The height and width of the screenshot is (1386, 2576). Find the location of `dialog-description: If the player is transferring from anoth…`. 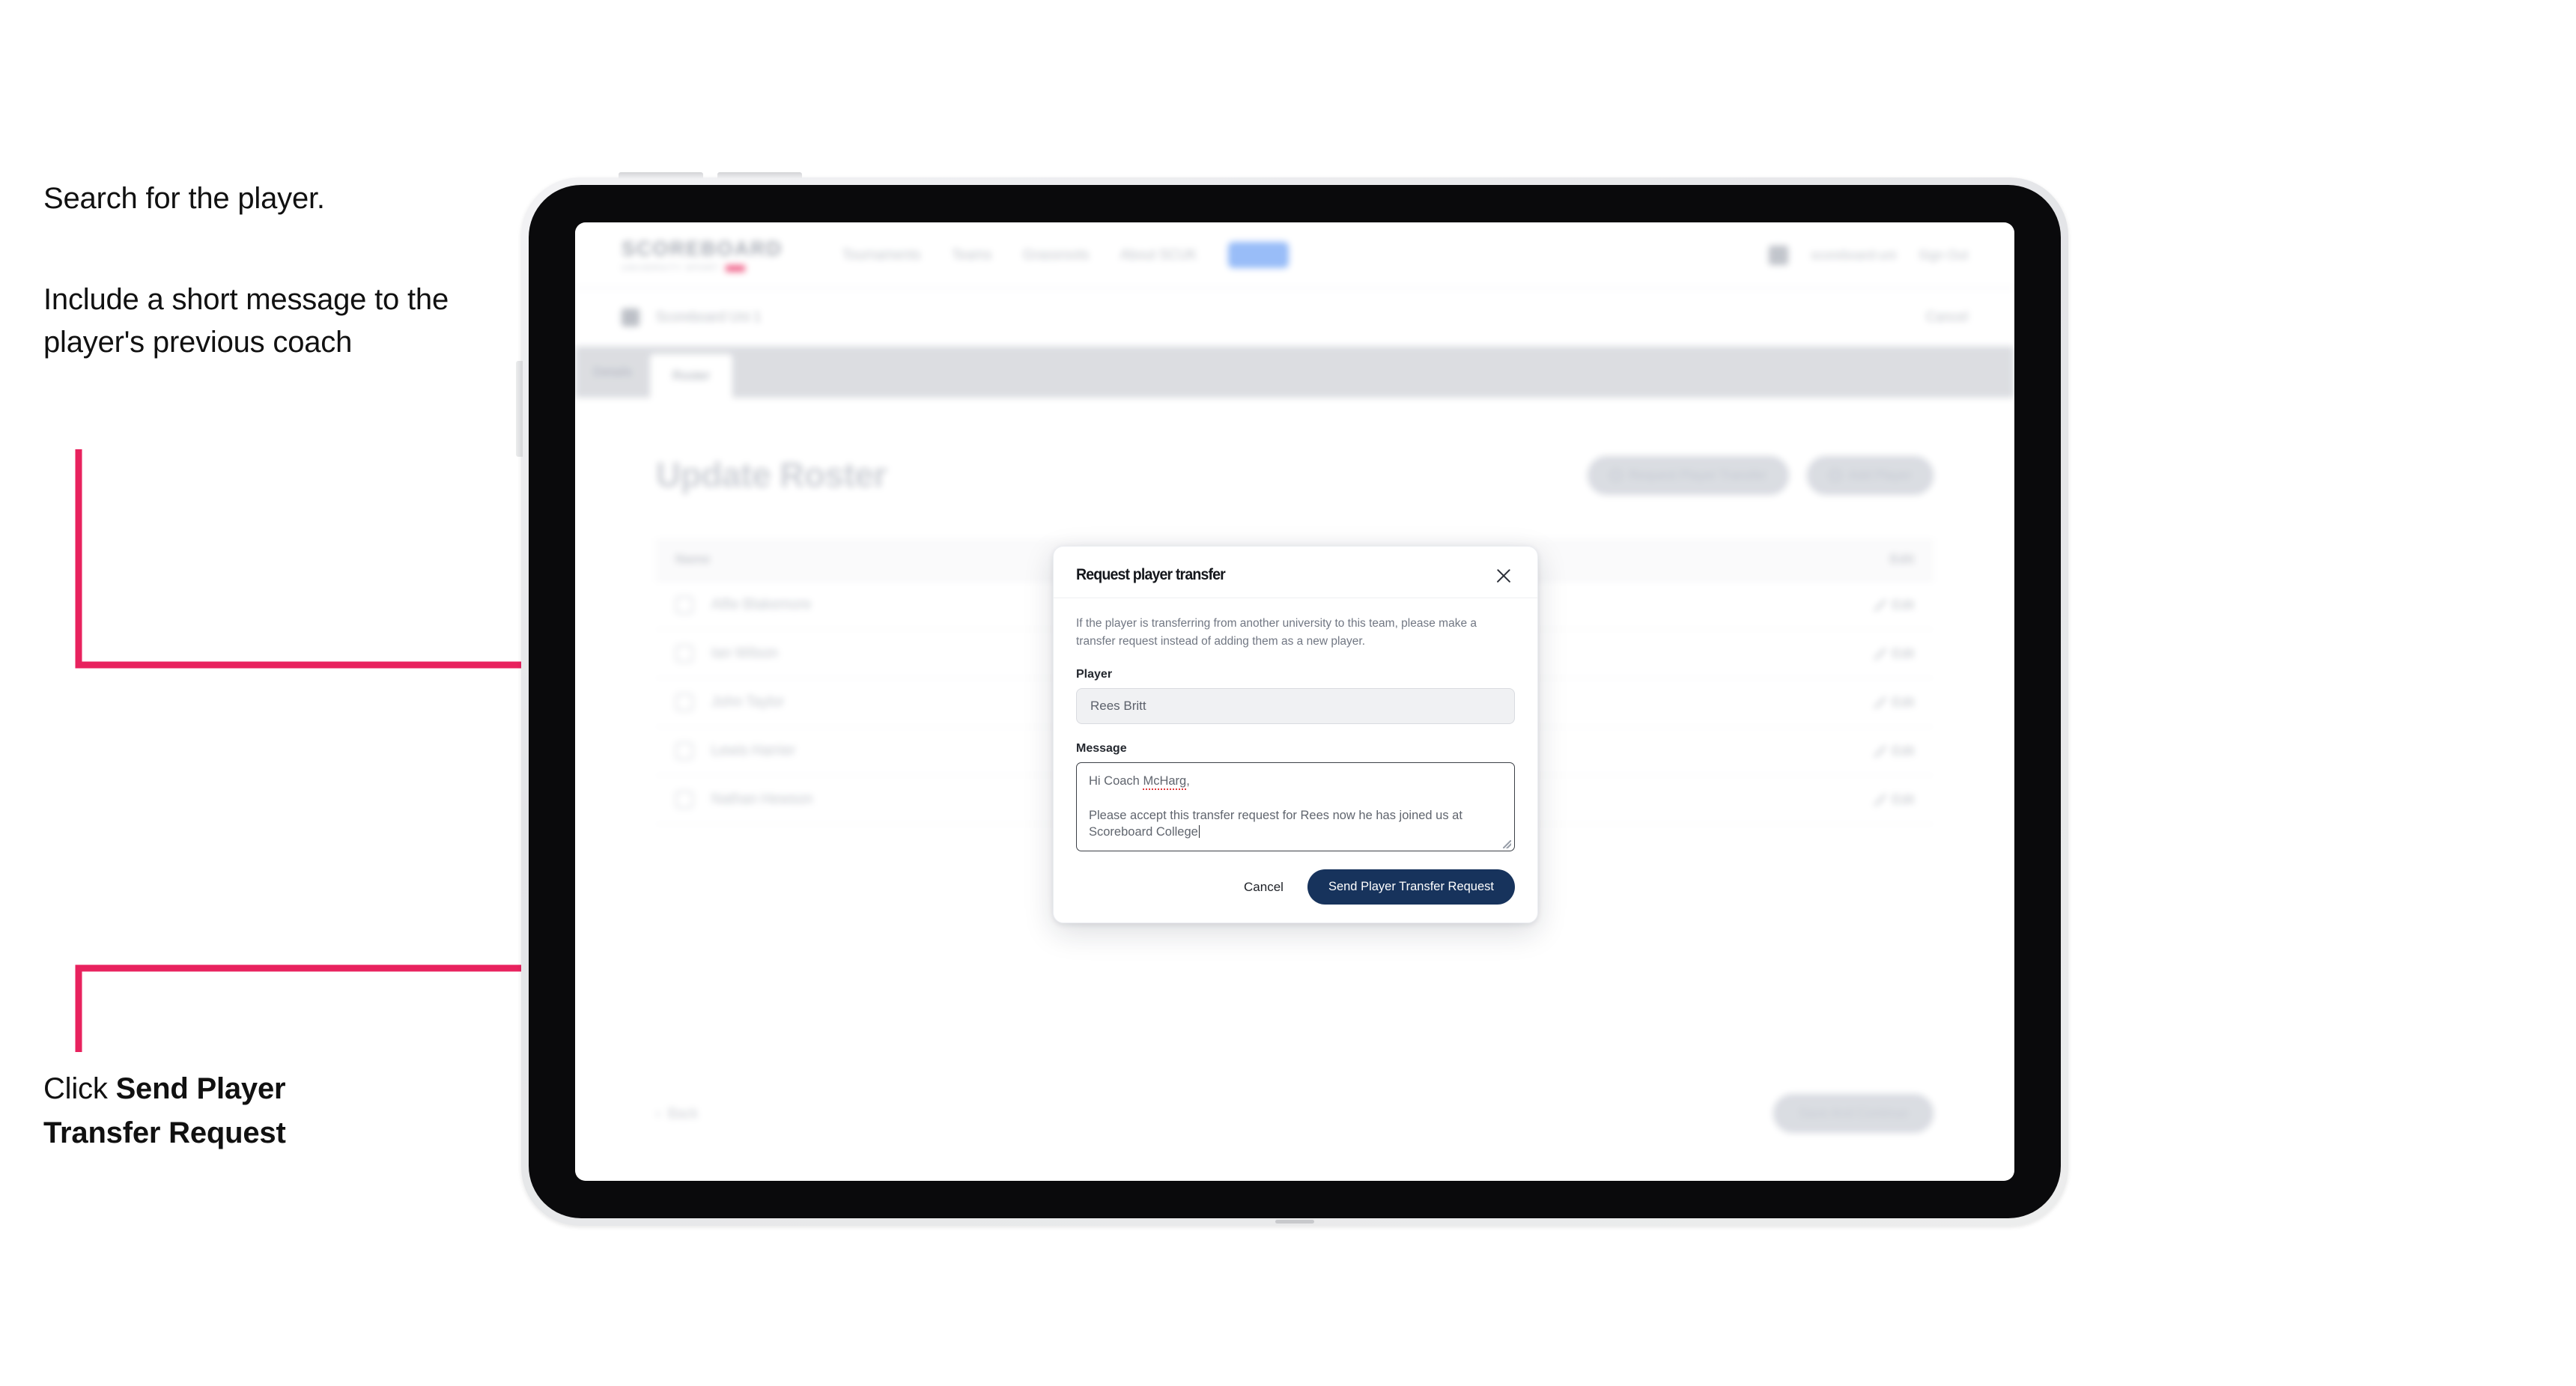

dialog-description: If the player is transferring from anoth… is located at coordinates (1276, 632).